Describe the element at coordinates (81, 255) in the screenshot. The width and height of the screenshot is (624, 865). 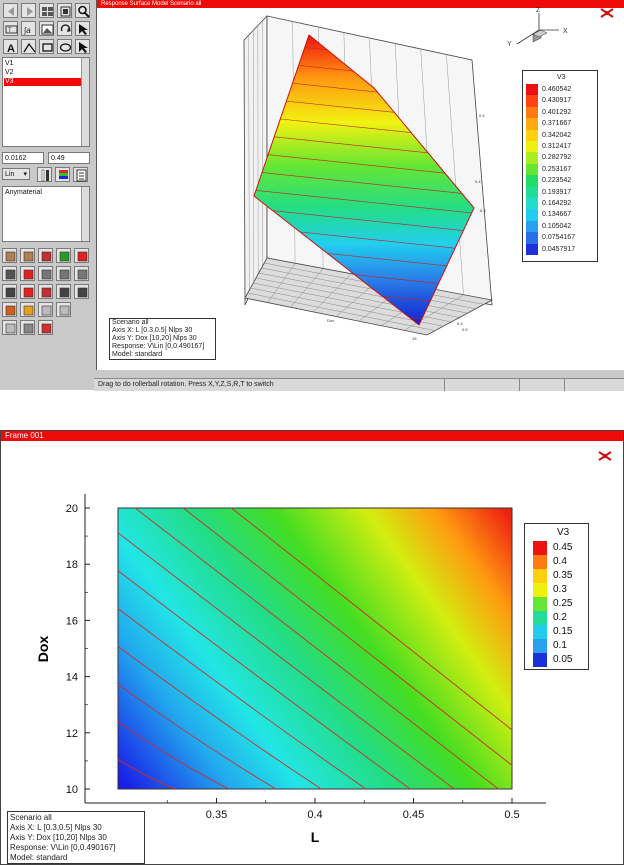
I see `circle-outline-icon` at that location.